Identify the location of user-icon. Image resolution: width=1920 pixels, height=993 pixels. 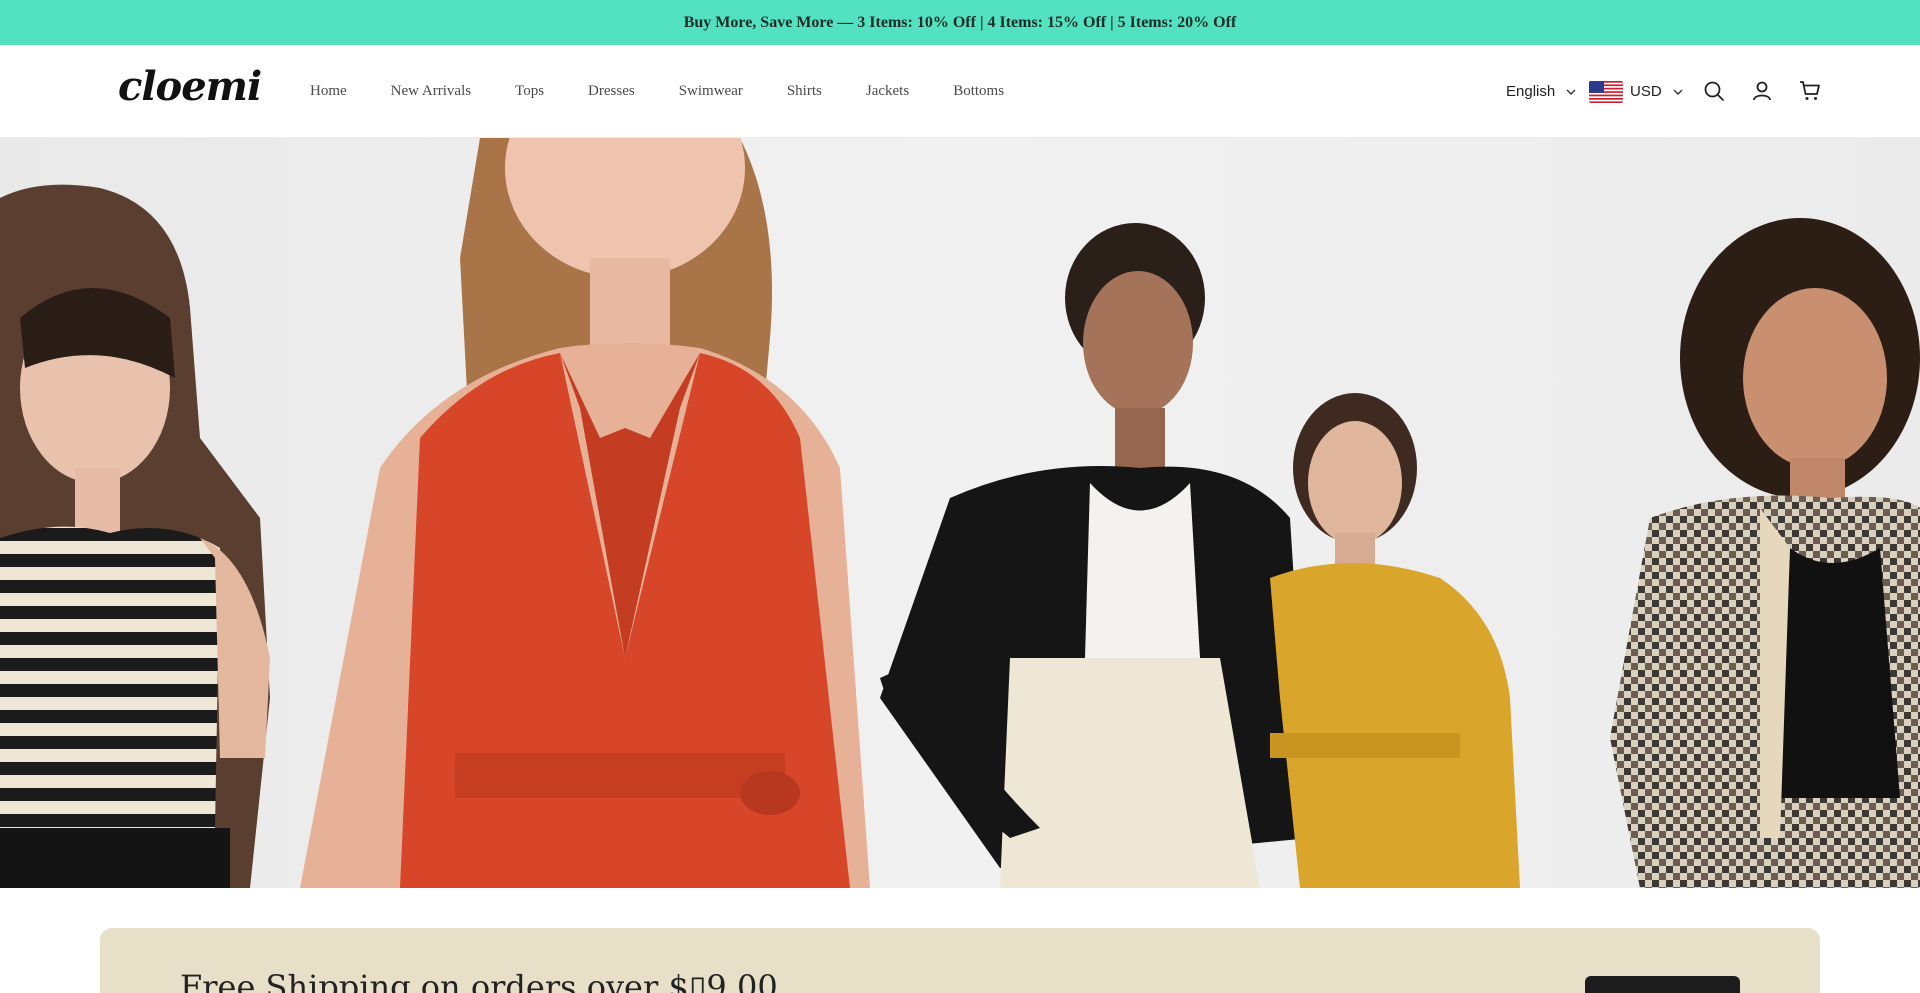
(1762, 91).